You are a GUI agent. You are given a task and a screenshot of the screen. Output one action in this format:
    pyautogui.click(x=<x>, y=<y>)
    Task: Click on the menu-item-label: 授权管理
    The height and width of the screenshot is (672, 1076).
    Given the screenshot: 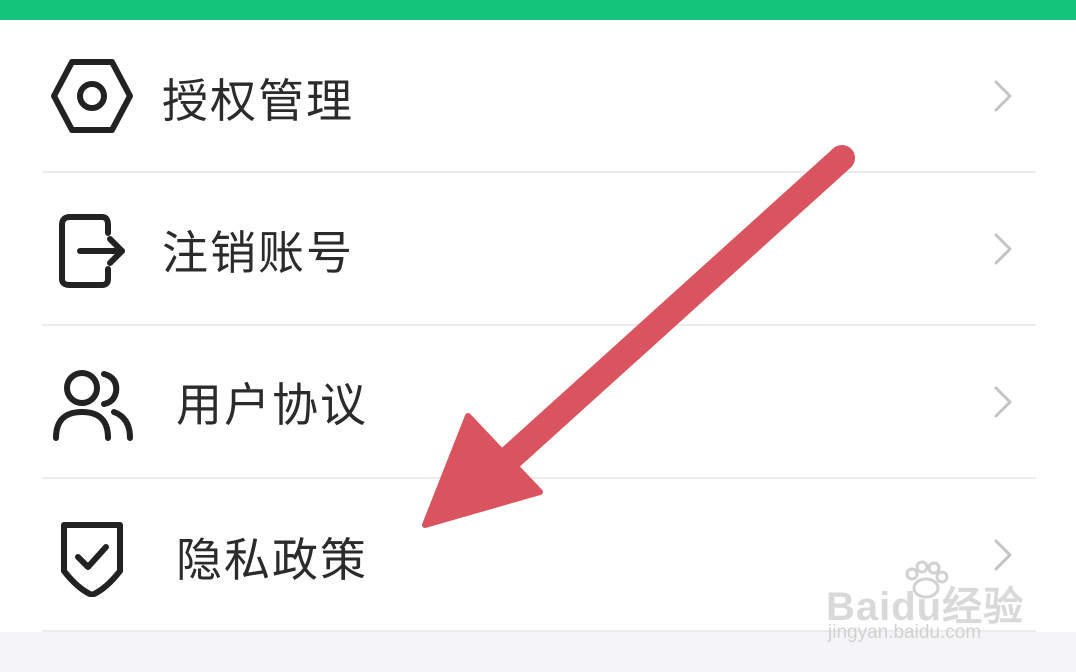 What is the action you would take?
    pyautogui.click(x=258, y=101)
    